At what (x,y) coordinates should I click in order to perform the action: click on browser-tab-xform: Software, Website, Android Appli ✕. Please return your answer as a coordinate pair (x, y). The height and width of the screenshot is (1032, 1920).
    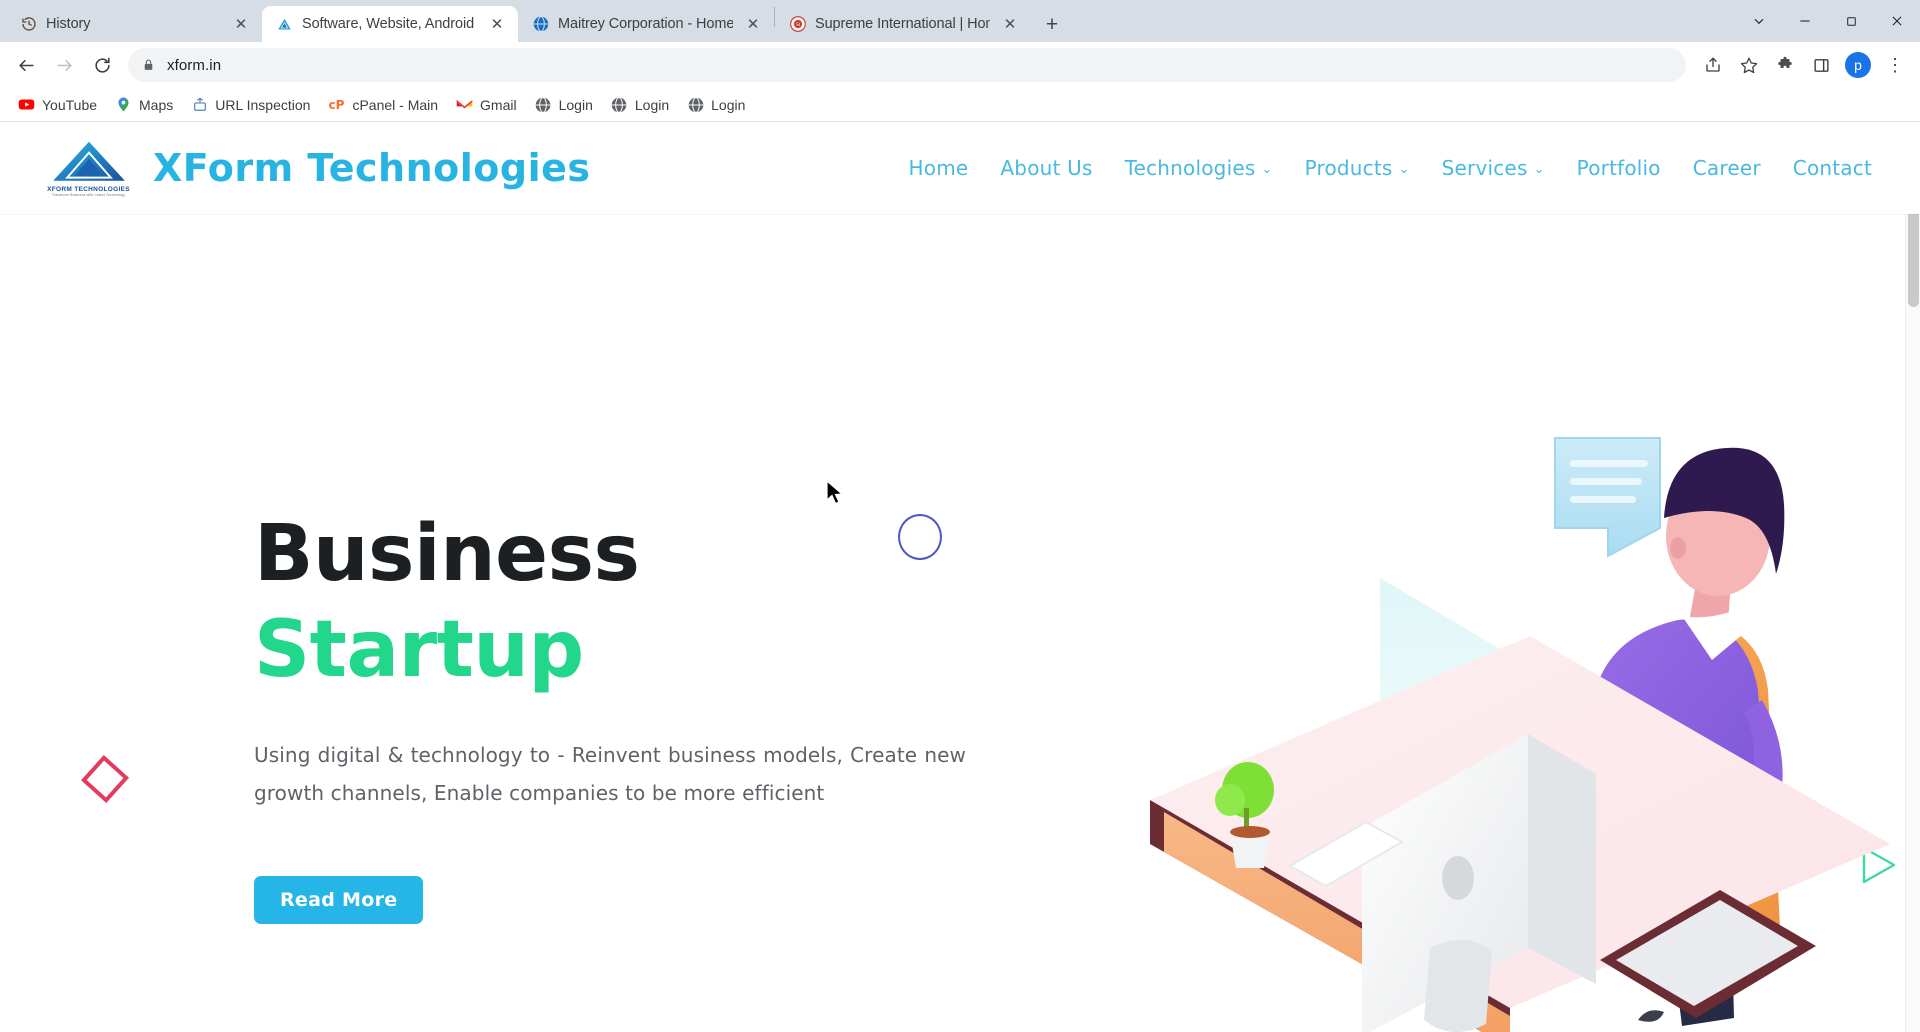
    Looking at the image, I should click on (390, 24).